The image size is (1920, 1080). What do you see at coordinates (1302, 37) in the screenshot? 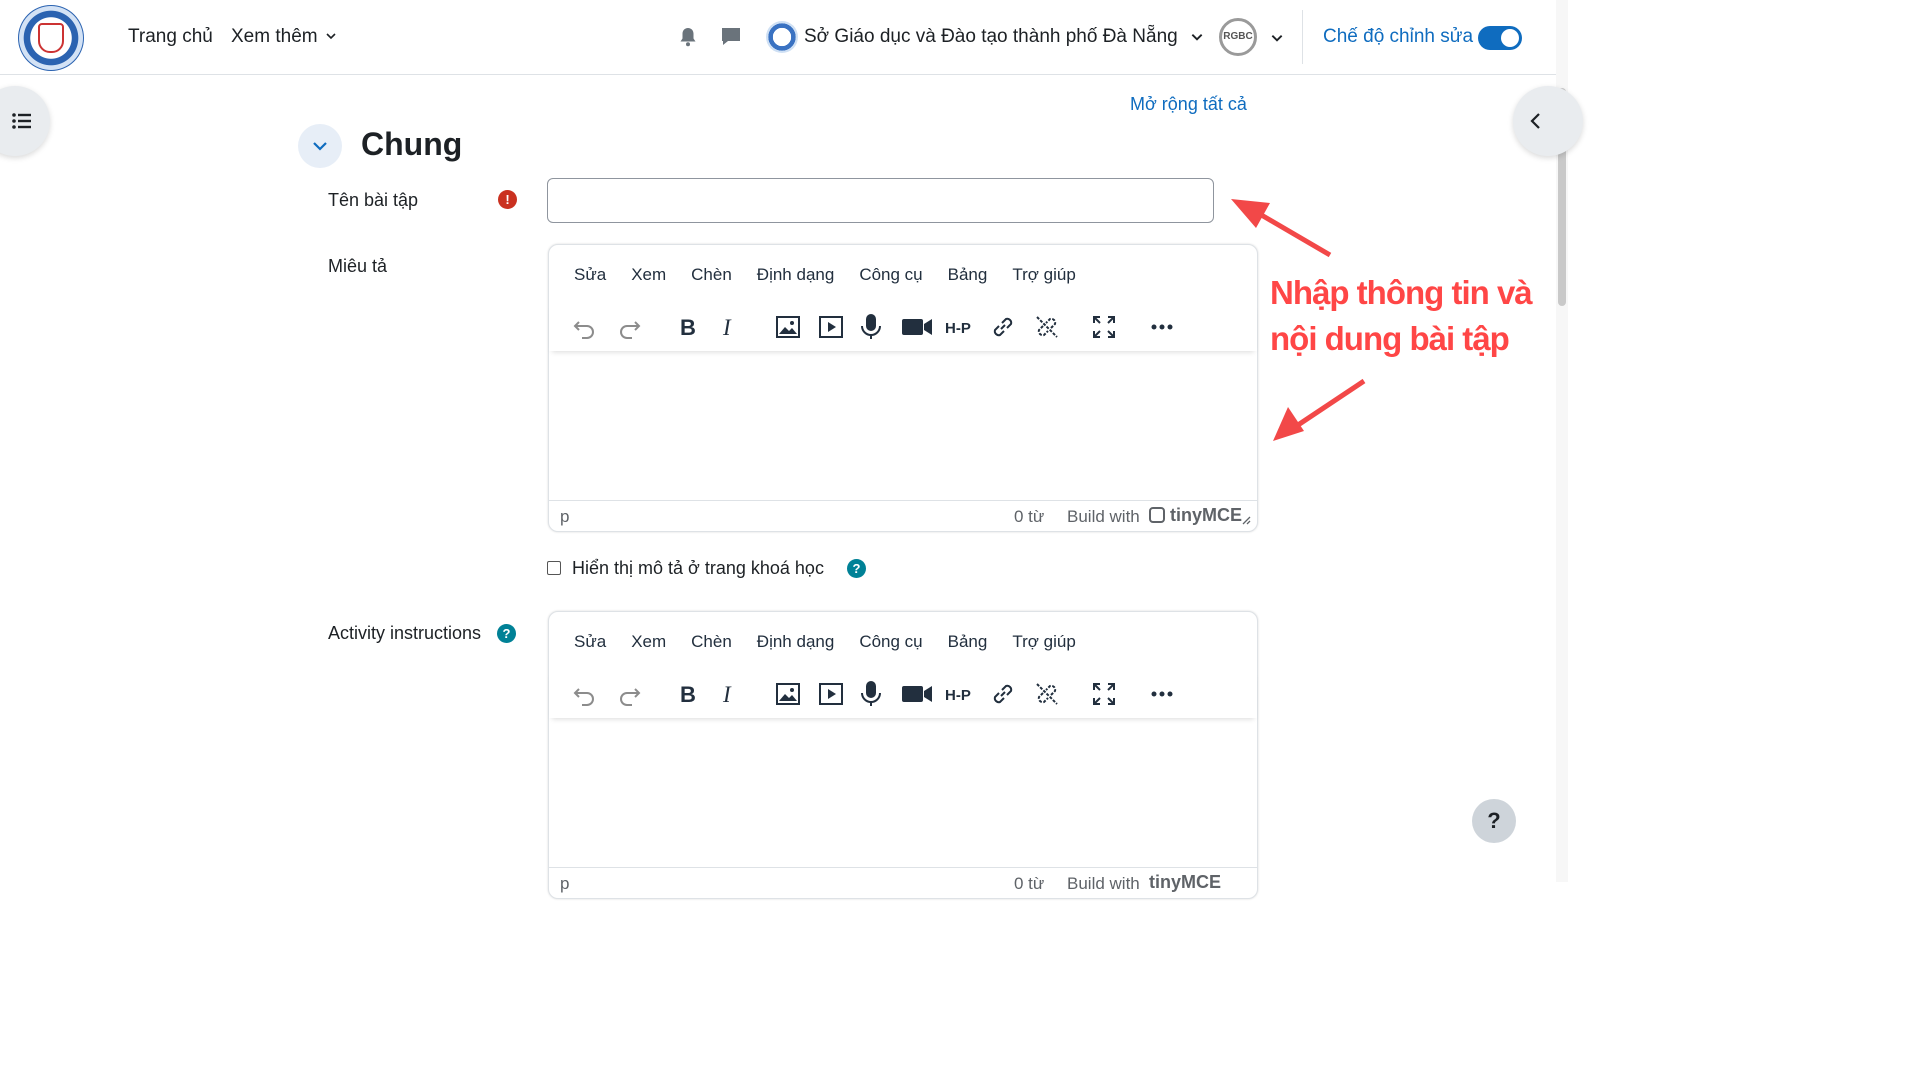
I see `divider` at bounding box center [1302, 37].